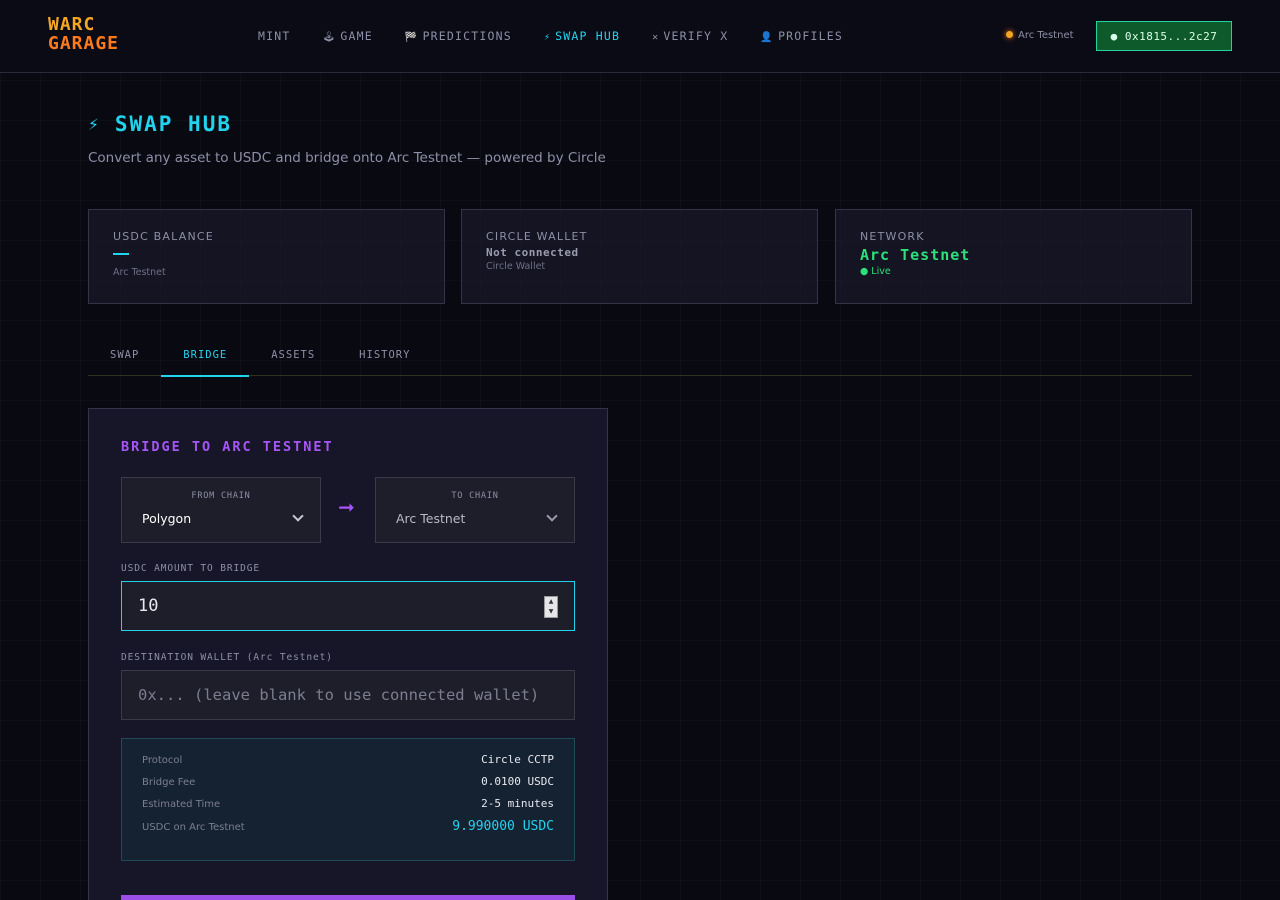 The image size is (1280, 900). Describe the element at coordinates (475, 496) in the screenshot. I see `to-chain-label: TO CHAIN` at that location.